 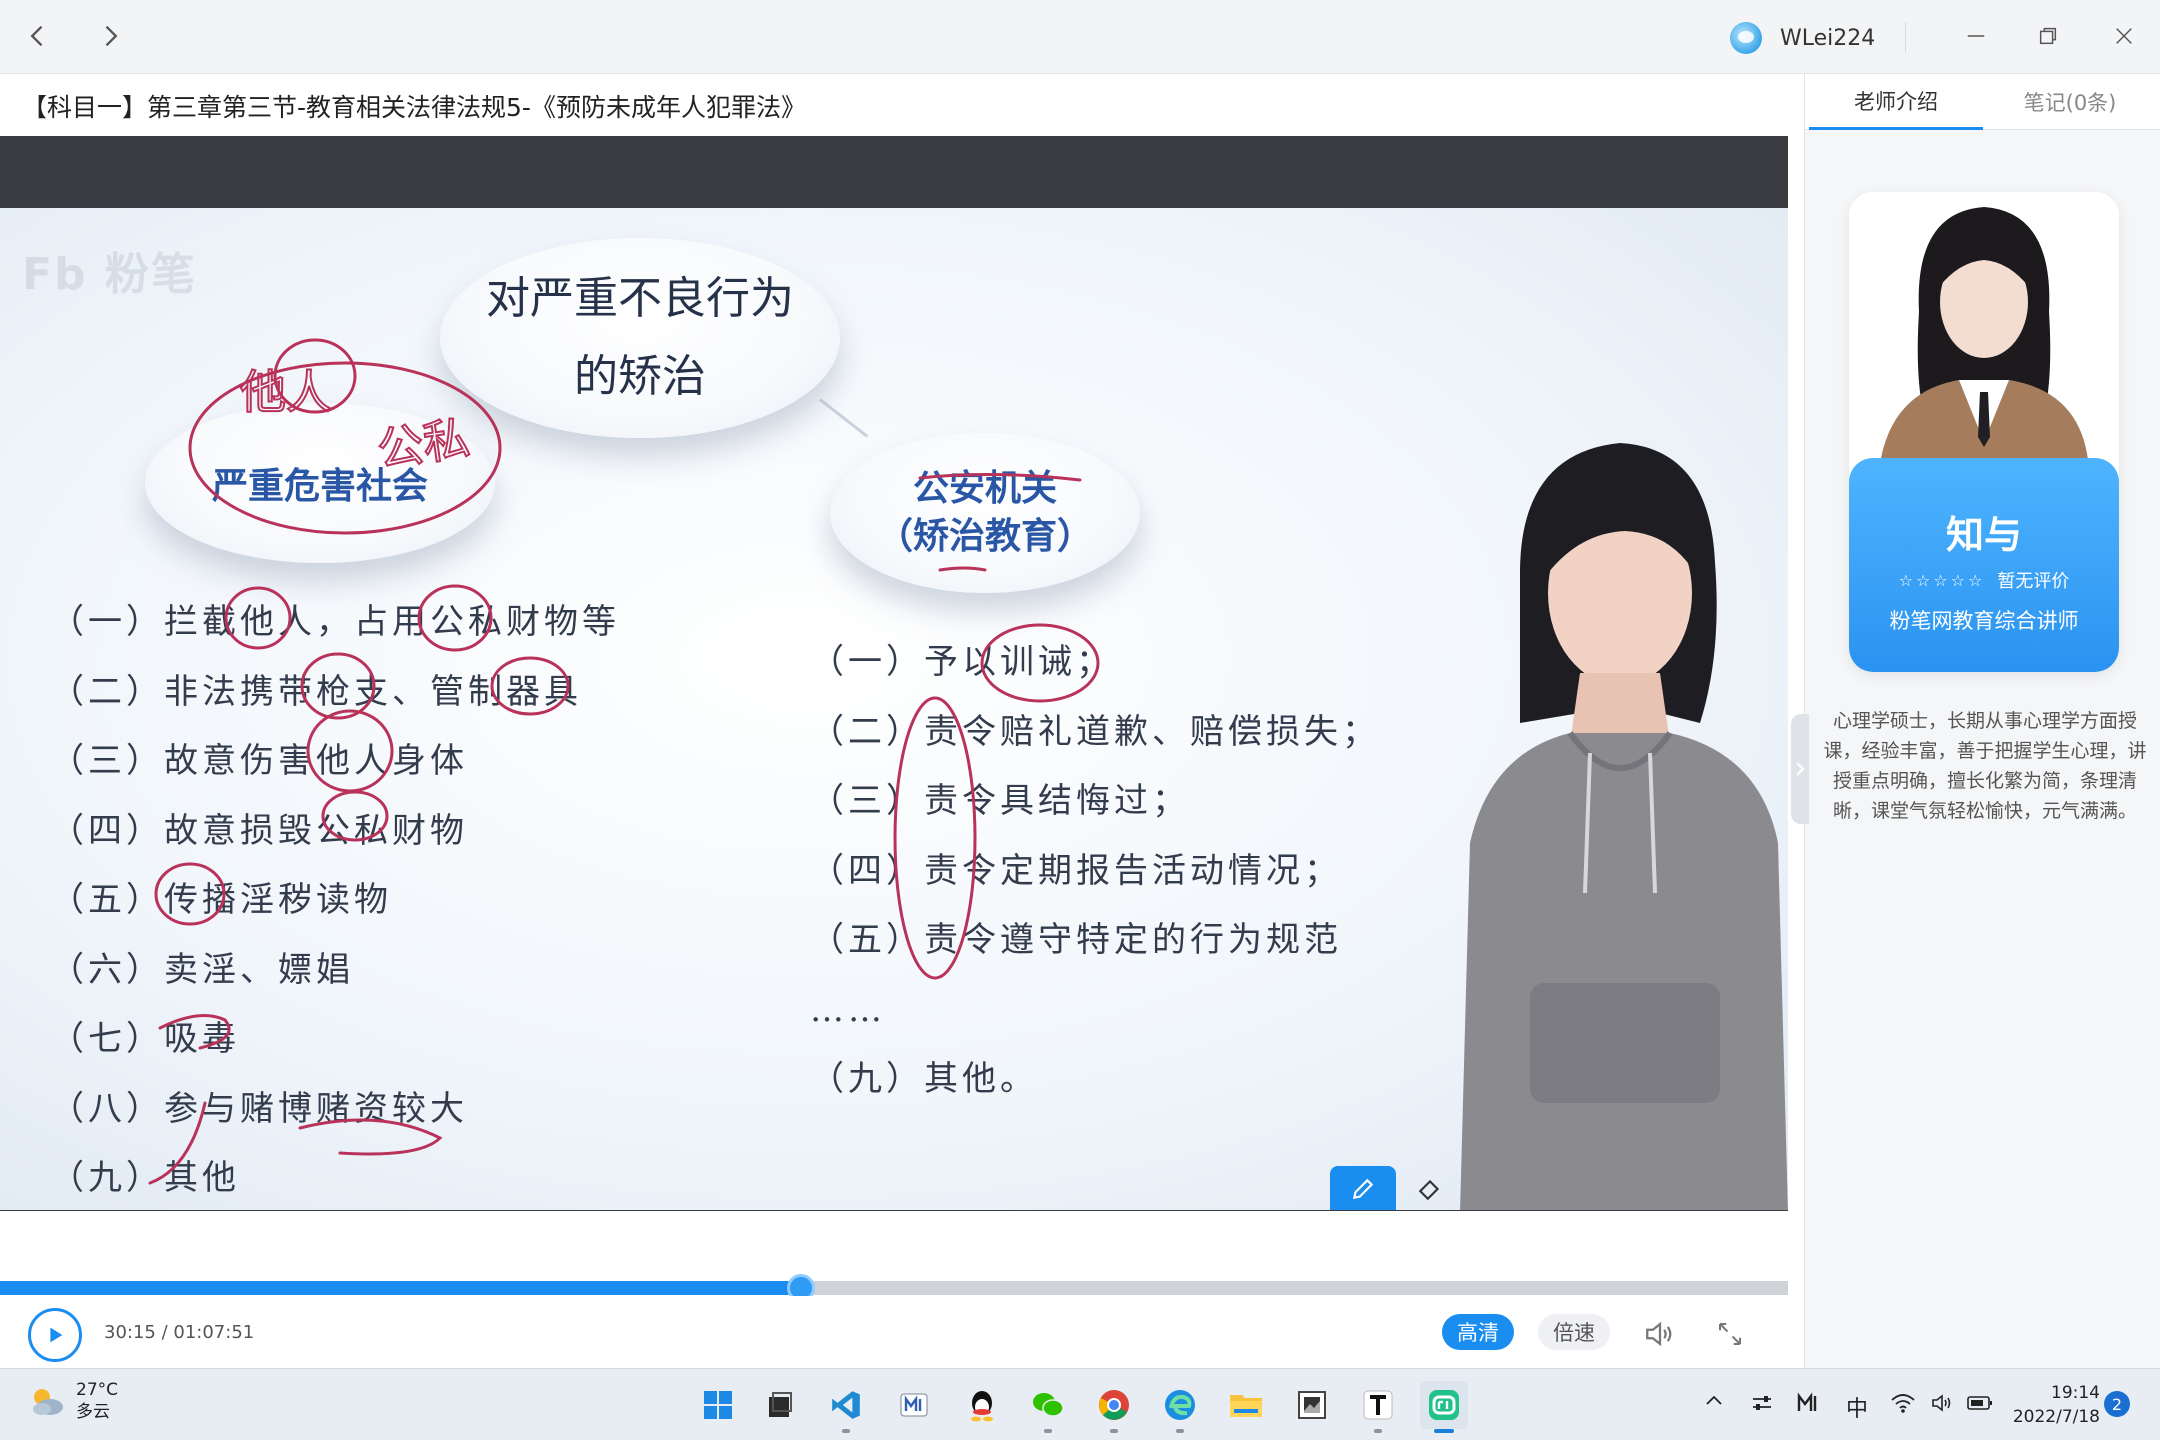 What do you see at coordinates (2055, 1405) in the screenshot?
I see `system-clock: 19:14 2022/7/18` at bounding box center [2055, 1405].